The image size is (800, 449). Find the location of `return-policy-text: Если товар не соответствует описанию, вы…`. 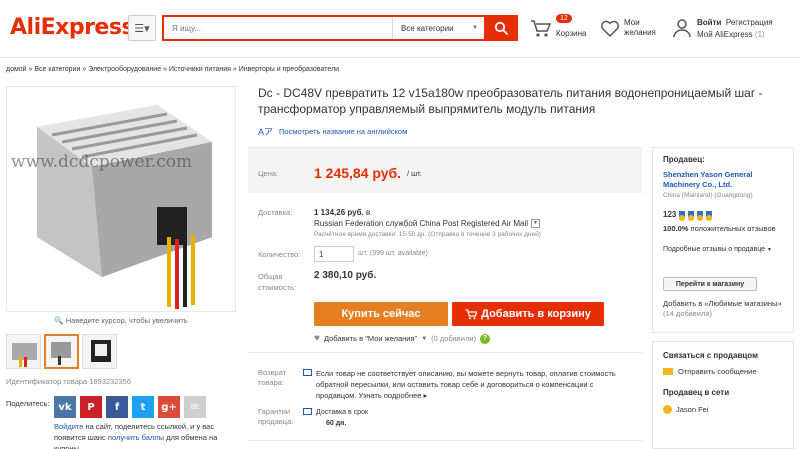

return-policy-text: Если товар не соответствует описанию, вы… is located at coordinates (466, 384).